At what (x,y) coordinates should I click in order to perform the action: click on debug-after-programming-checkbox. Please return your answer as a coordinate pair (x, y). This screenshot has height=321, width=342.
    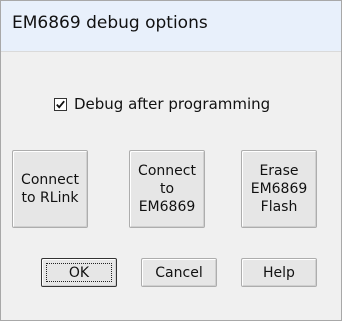
    Looking at the image, I should click on (60, 104).